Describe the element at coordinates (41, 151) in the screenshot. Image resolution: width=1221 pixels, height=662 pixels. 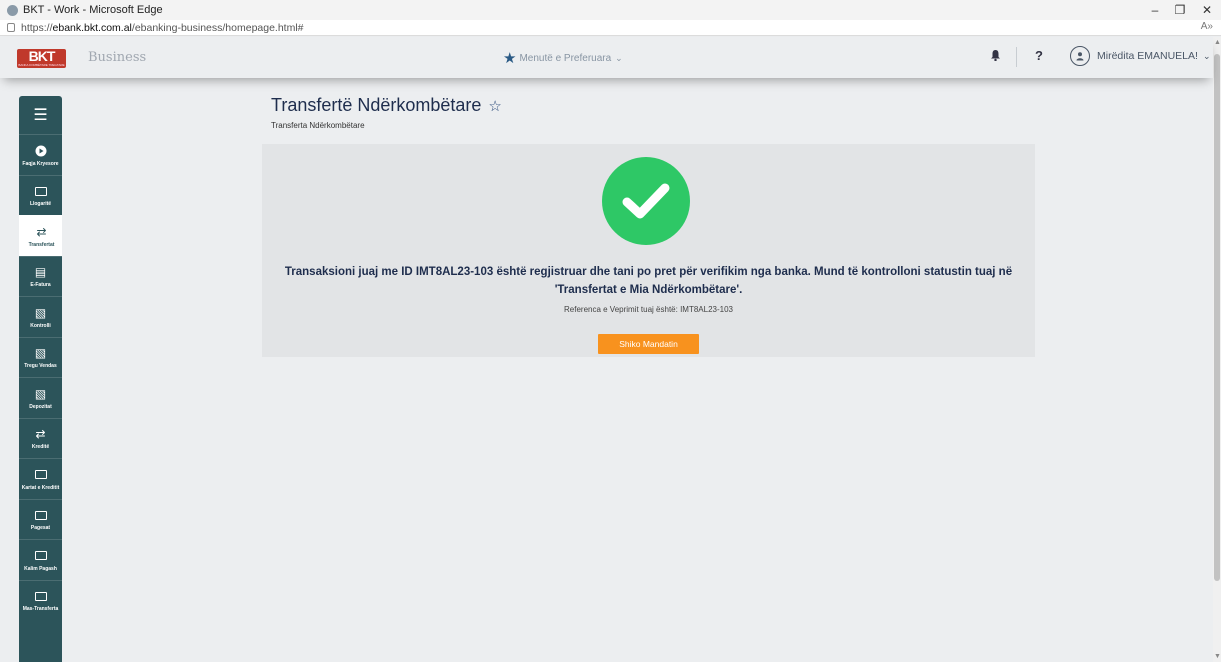
I see `home-icon` at that location.